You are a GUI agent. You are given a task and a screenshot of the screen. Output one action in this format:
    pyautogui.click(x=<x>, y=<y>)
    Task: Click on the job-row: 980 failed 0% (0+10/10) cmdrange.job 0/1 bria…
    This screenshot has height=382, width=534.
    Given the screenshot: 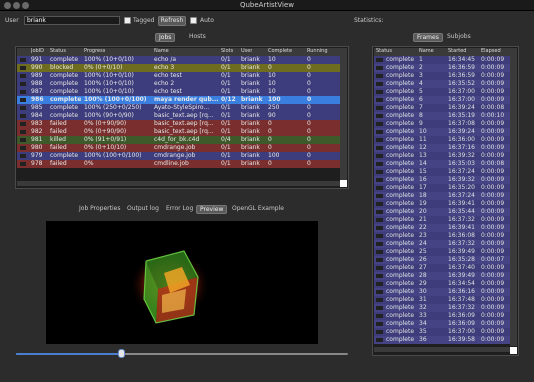 What is the action you would take?
    pyautogui.click(x=178, y=148)
    